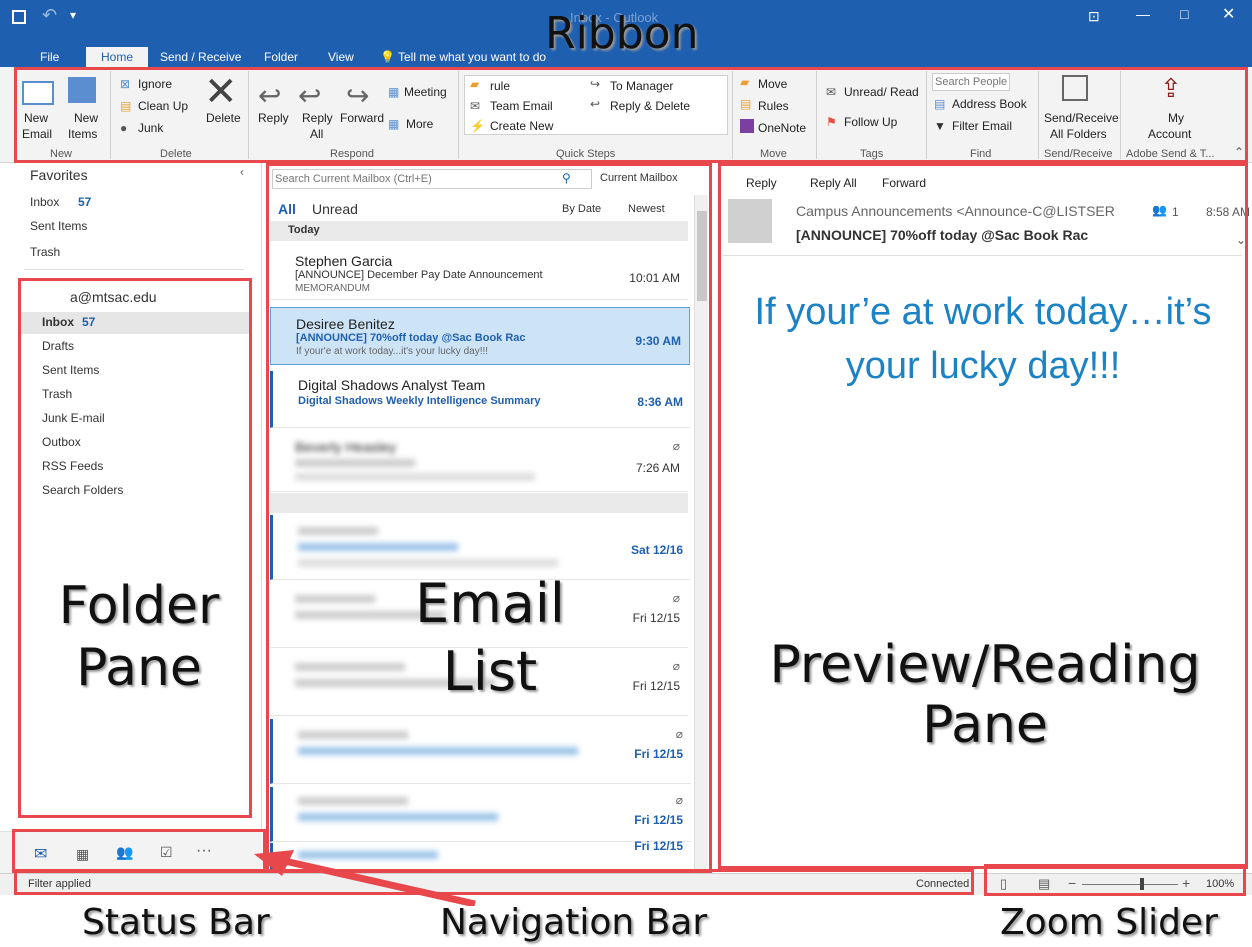 The image size is (1252, 947). Describe the element at coordinates (985, 695) in the screenshot. I see `annotation-label-preview: Preview/Reading Pane` at that location.